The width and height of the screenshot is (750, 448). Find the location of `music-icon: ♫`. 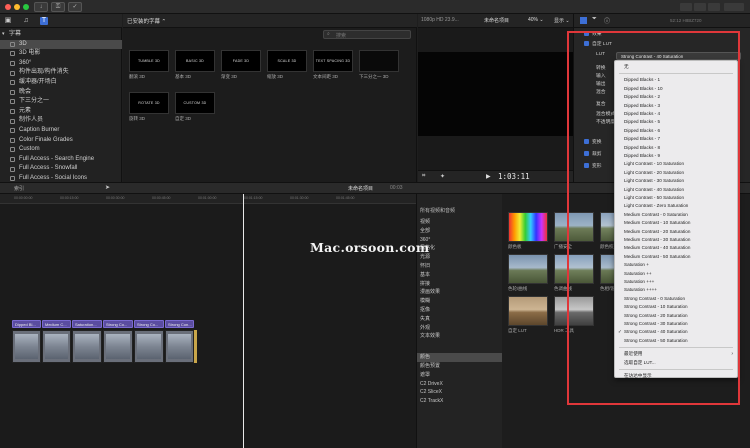

music-icon: ♫ is located at coordinates (26, 21).